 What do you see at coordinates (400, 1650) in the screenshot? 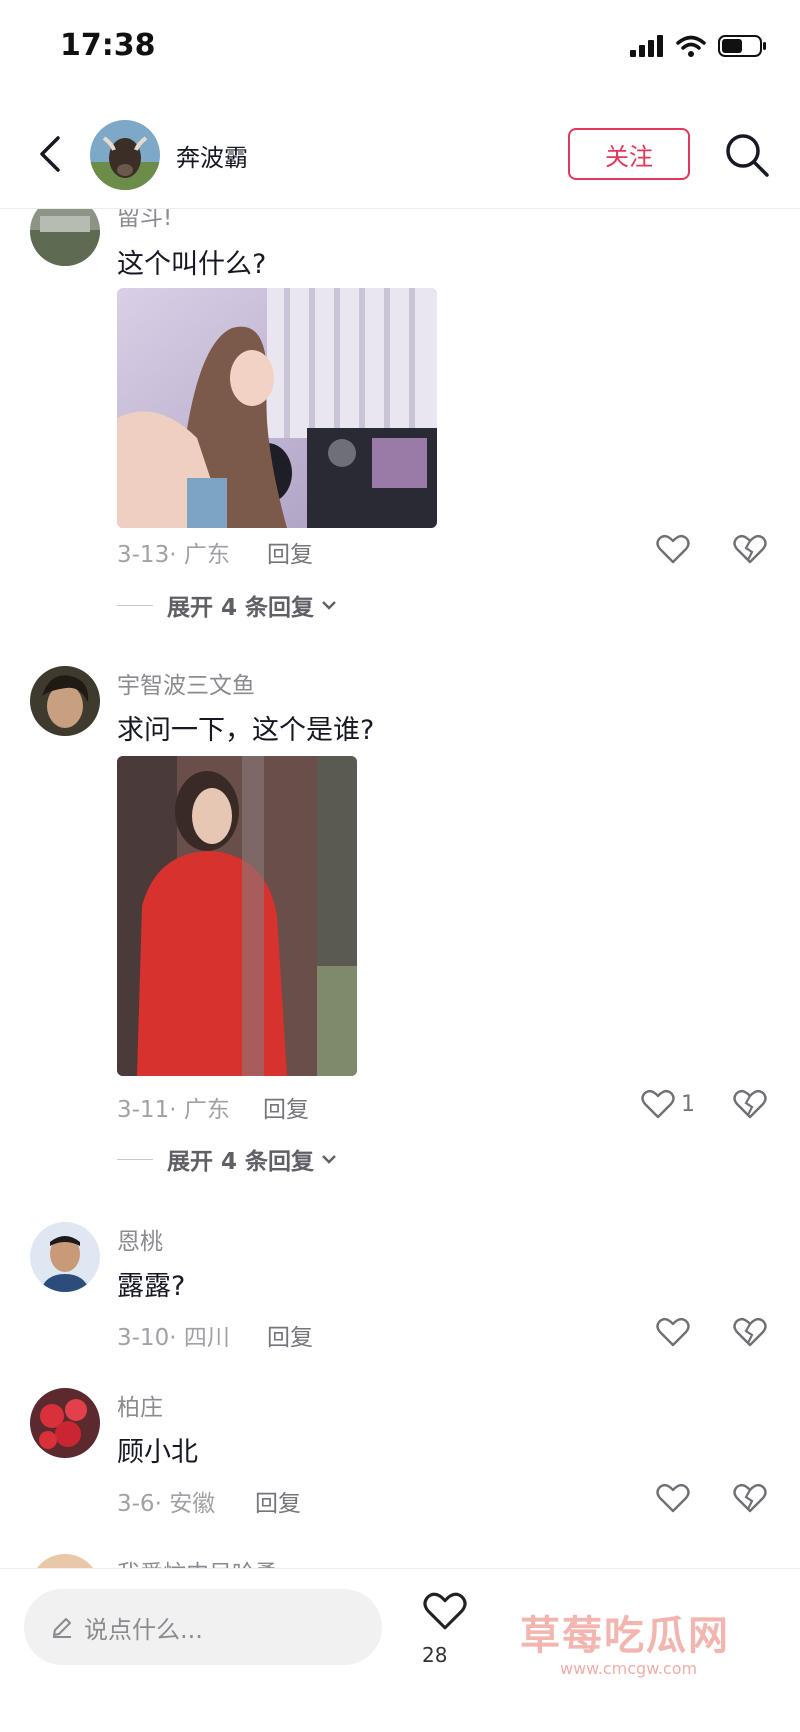
I see `bottom-bar: 说点什么... 28 草莓吃瓜网 www.cmcgw.com` at bounding box center [400, 1650].